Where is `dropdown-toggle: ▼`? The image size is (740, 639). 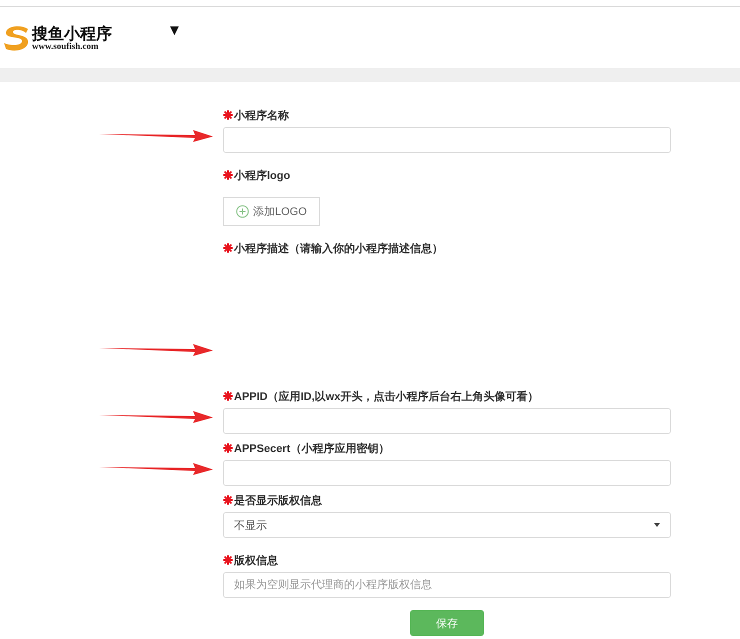 dropdown-toggle: ▼ is located at coordinates (174, 30).